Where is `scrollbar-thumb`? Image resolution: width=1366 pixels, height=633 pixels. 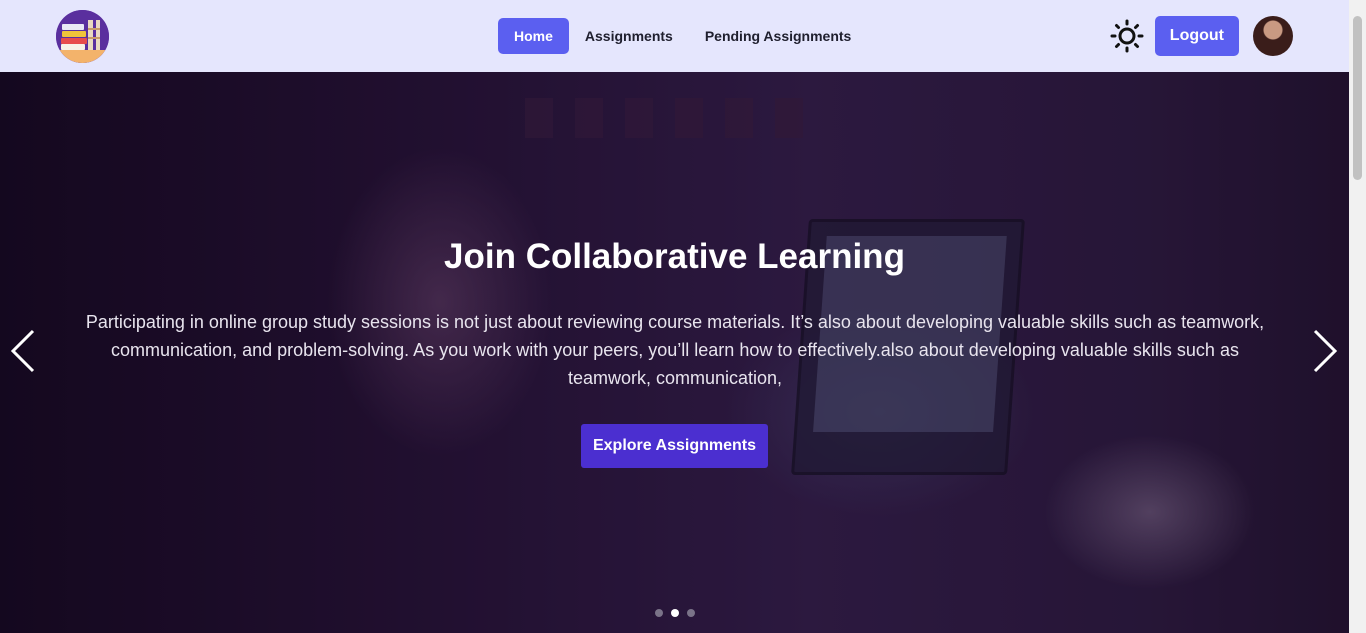 scrollbar-thumb is located at coordinates (1357, 98).